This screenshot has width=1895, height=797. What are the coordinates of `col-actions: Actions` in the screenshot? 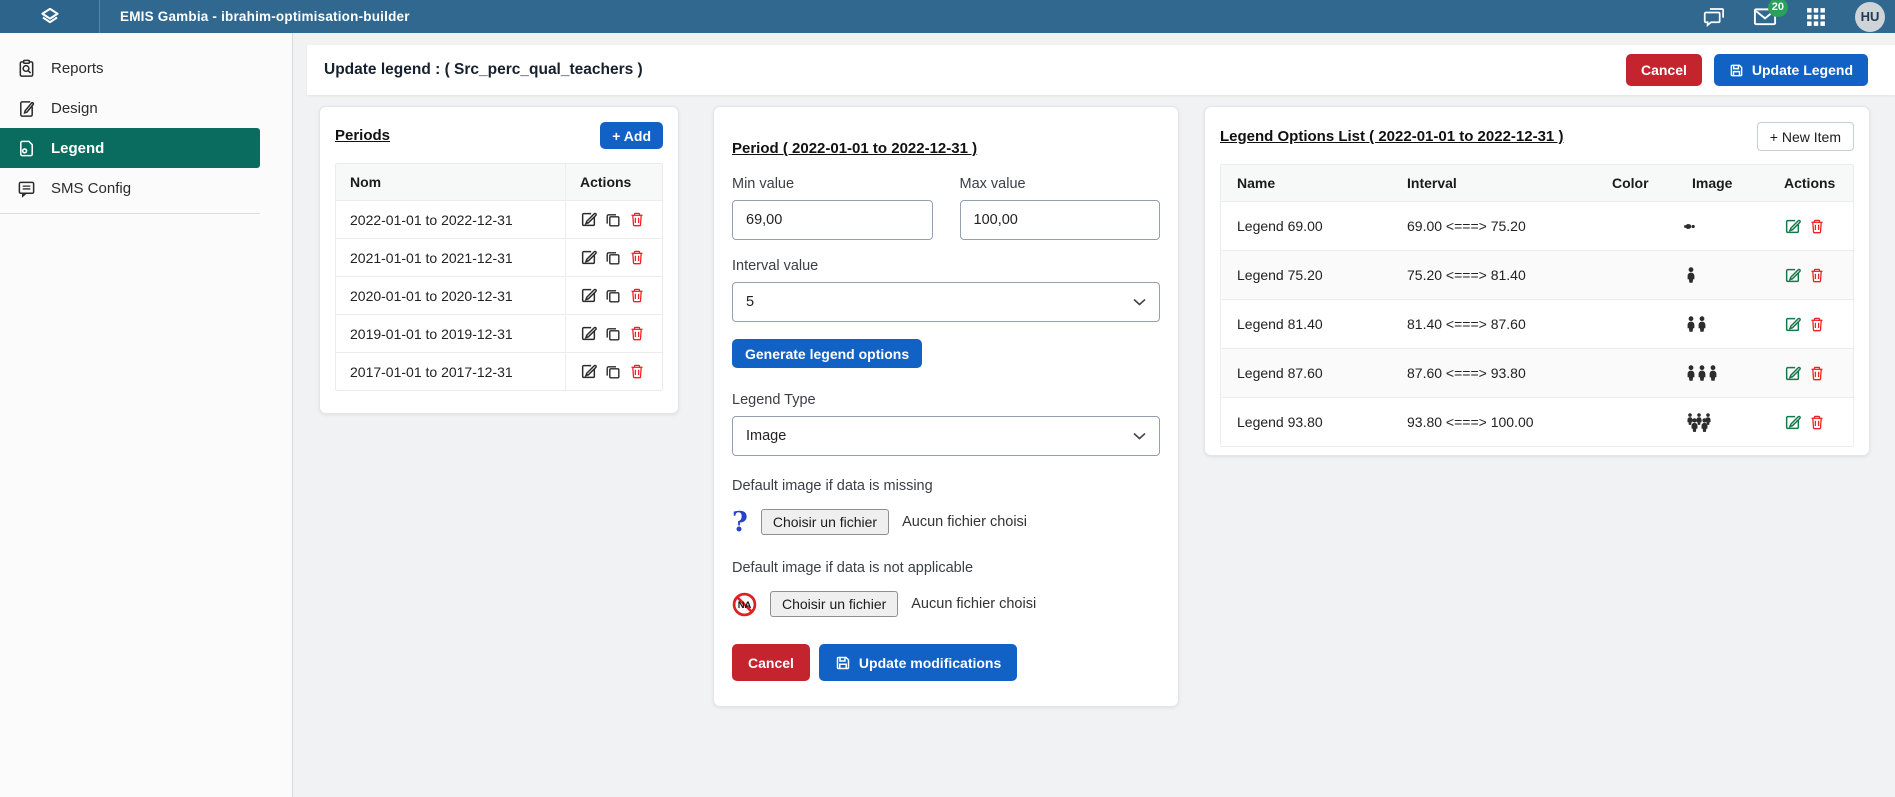 It's located at (1810, 183).